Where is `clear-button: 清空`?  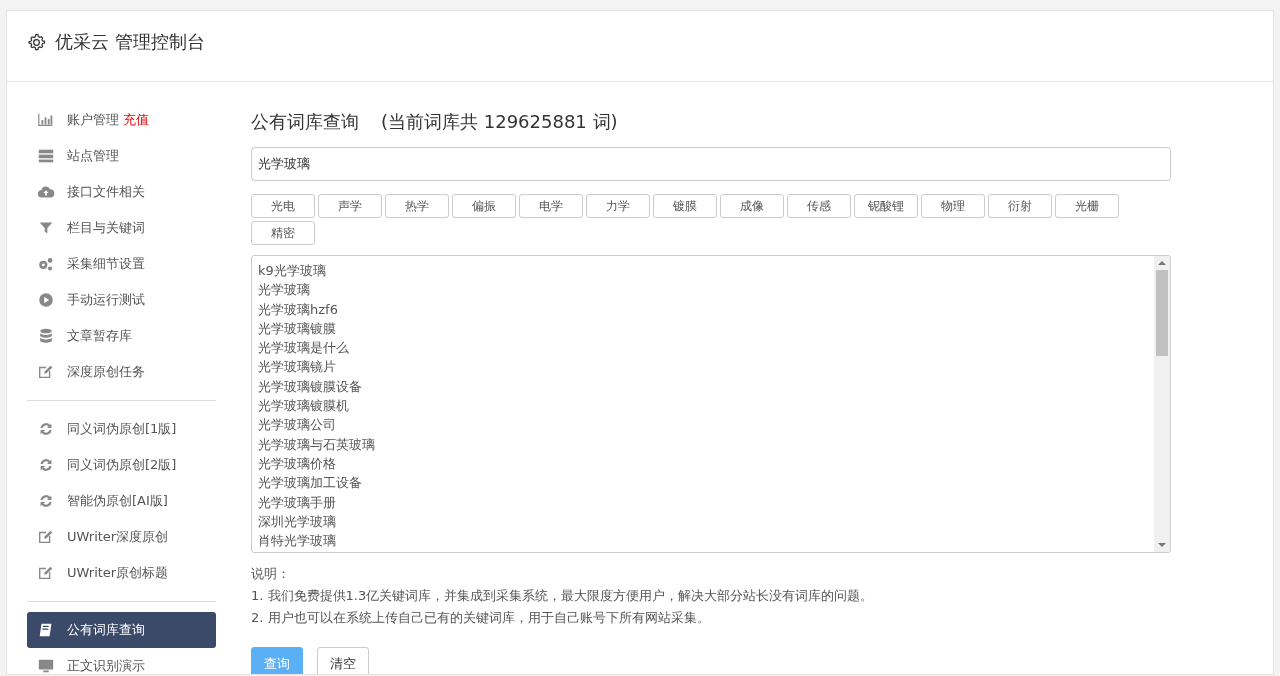
clear-button: 清空 is located at coordinates (343, 660).